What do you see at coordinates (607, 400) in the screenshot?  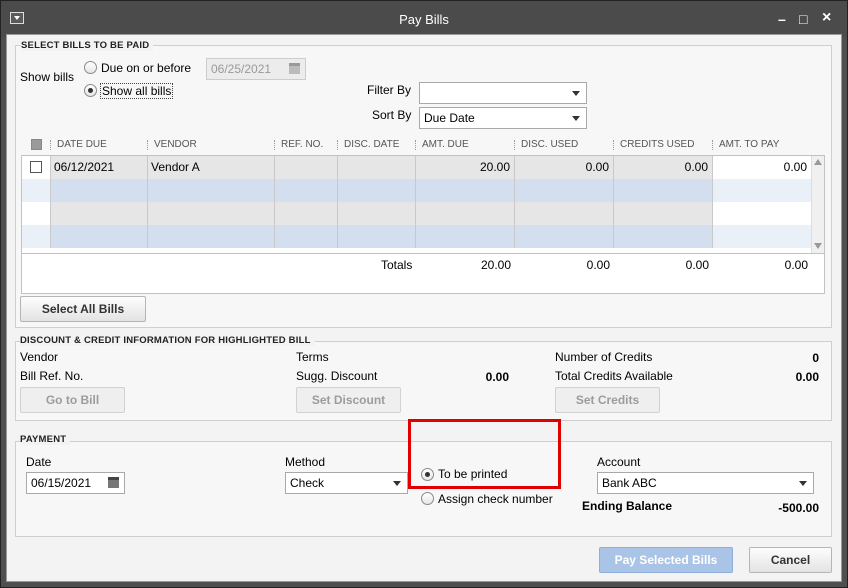 I see `set-credits-button: Set Credits` at bounding box center [607, 400].